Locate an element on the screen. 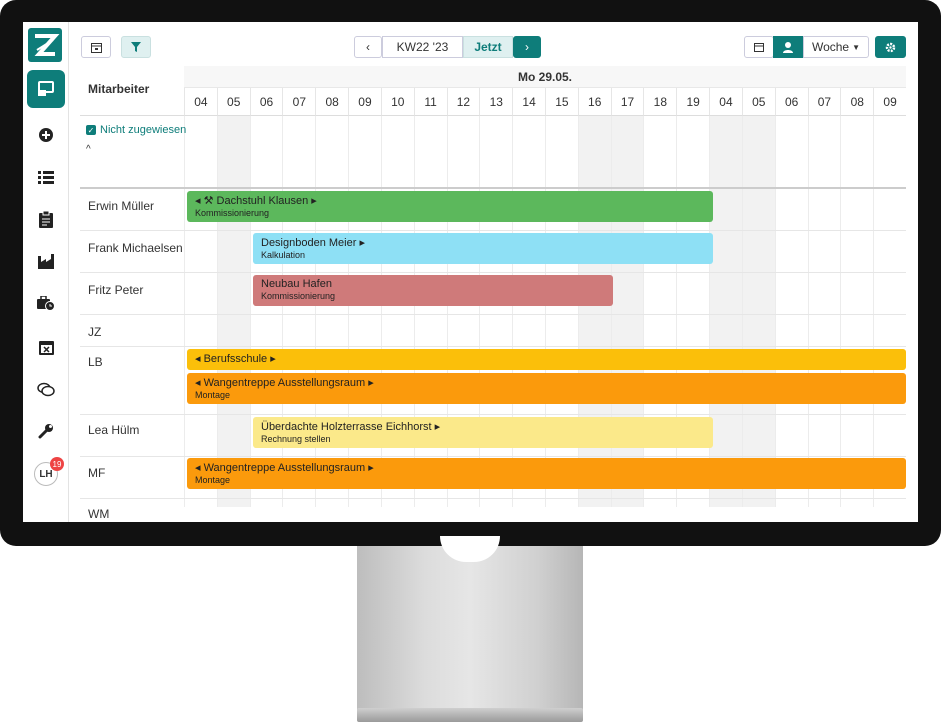 This screenshot has width=941, height=724. gear-icon is located at coordinates (890, 47).